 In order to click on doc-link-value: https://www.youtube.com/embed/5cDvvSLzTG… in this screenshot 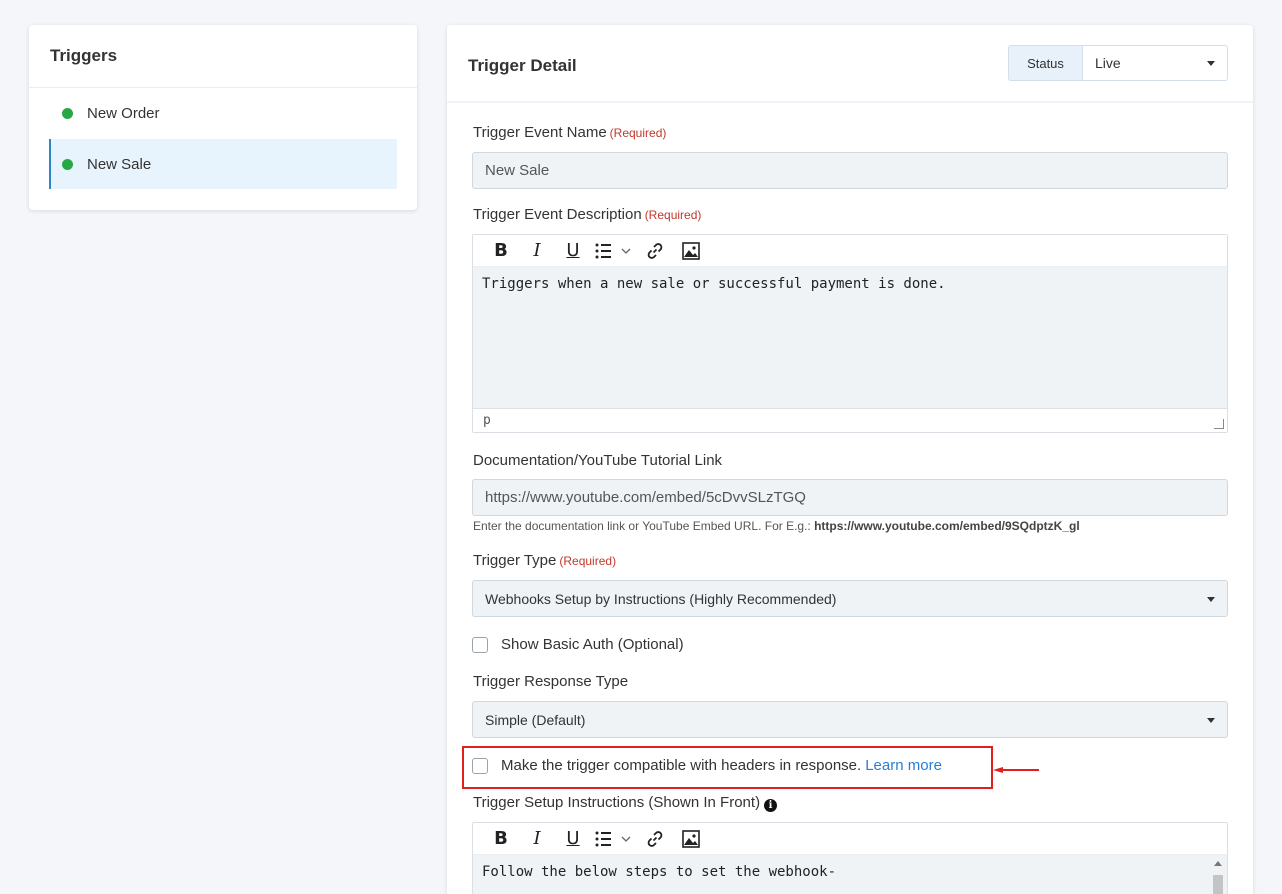, I will do `click(645, 497)`.